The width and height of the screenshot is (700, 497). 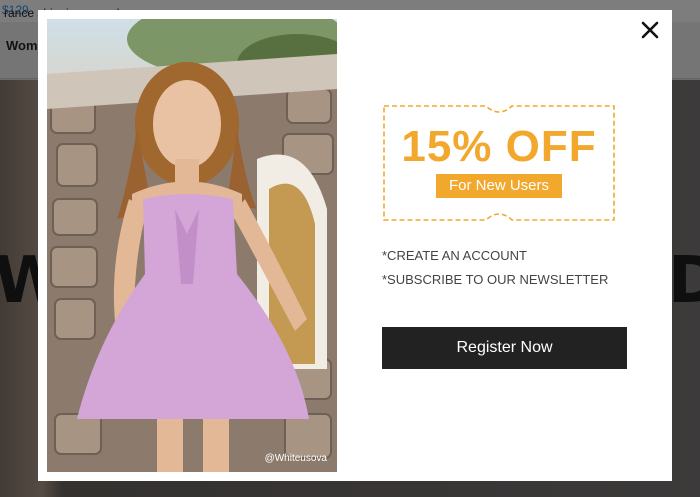 I want to click on photo-credit: @Whiteusova, so click(x=295, y=458).